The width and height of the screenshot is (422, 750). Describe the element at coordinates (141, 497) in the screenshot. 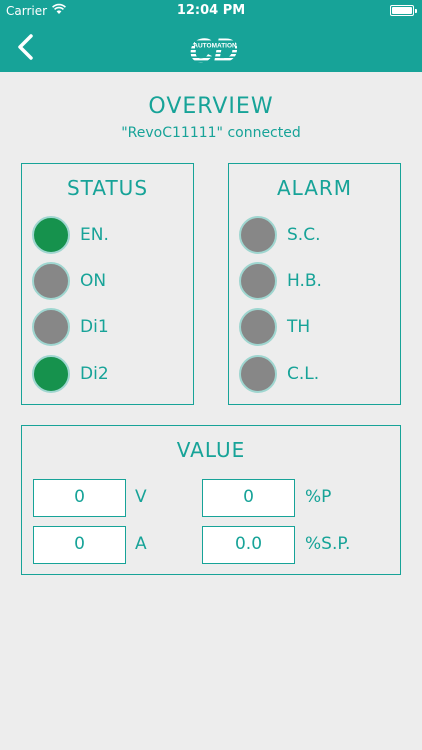

I see `voltage-unit: V` at that location.